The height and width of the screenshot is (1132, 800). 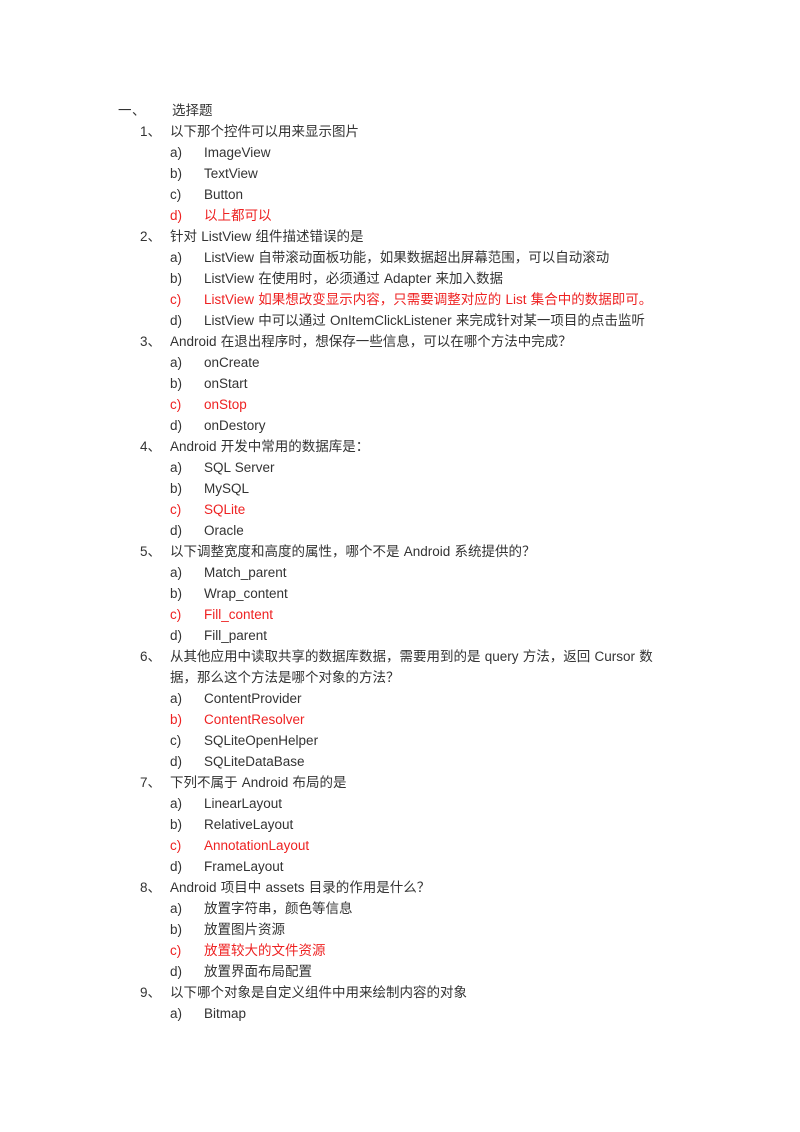 I want to click on option: b) 放置图片资源, so click(x=424, y=929).